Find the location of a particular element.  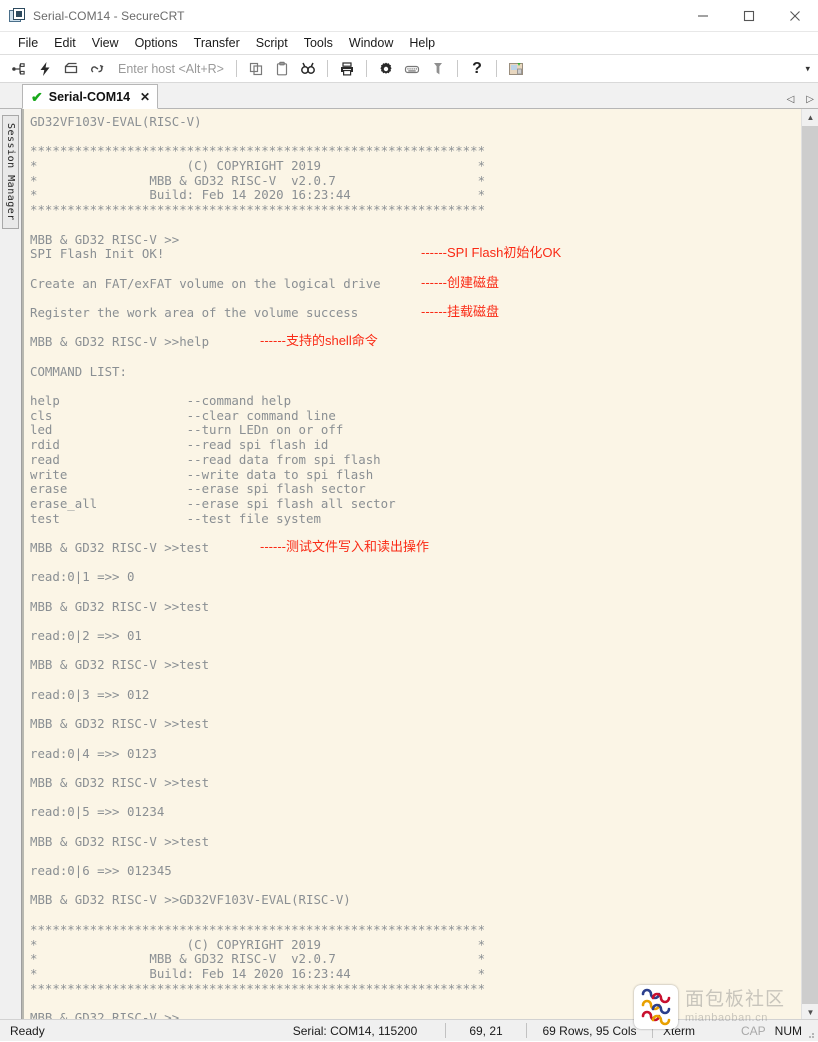

terminal-line-text: erase_all --erase spi flash all sector is located at coordinates (213, 503).